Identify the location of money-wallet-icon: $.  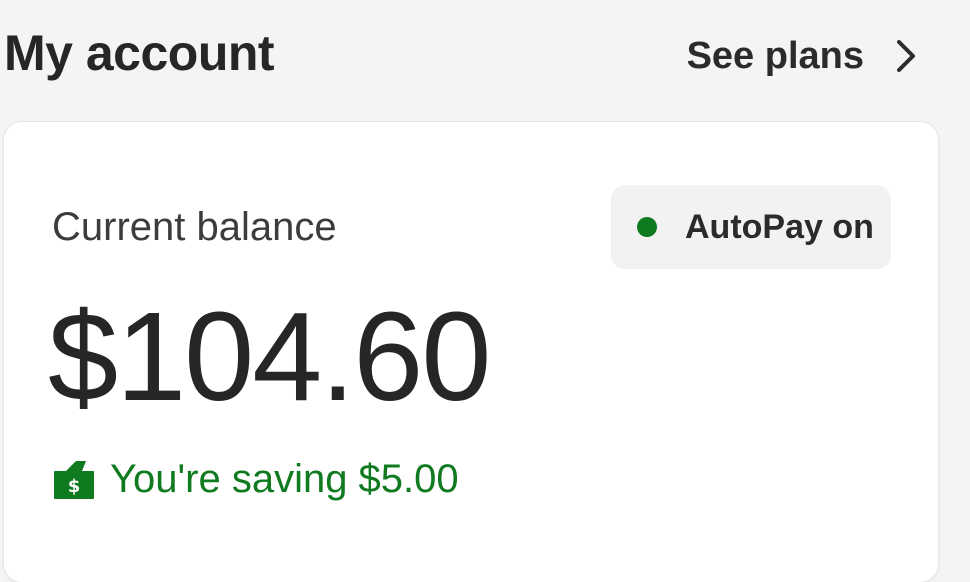
(73, 479).